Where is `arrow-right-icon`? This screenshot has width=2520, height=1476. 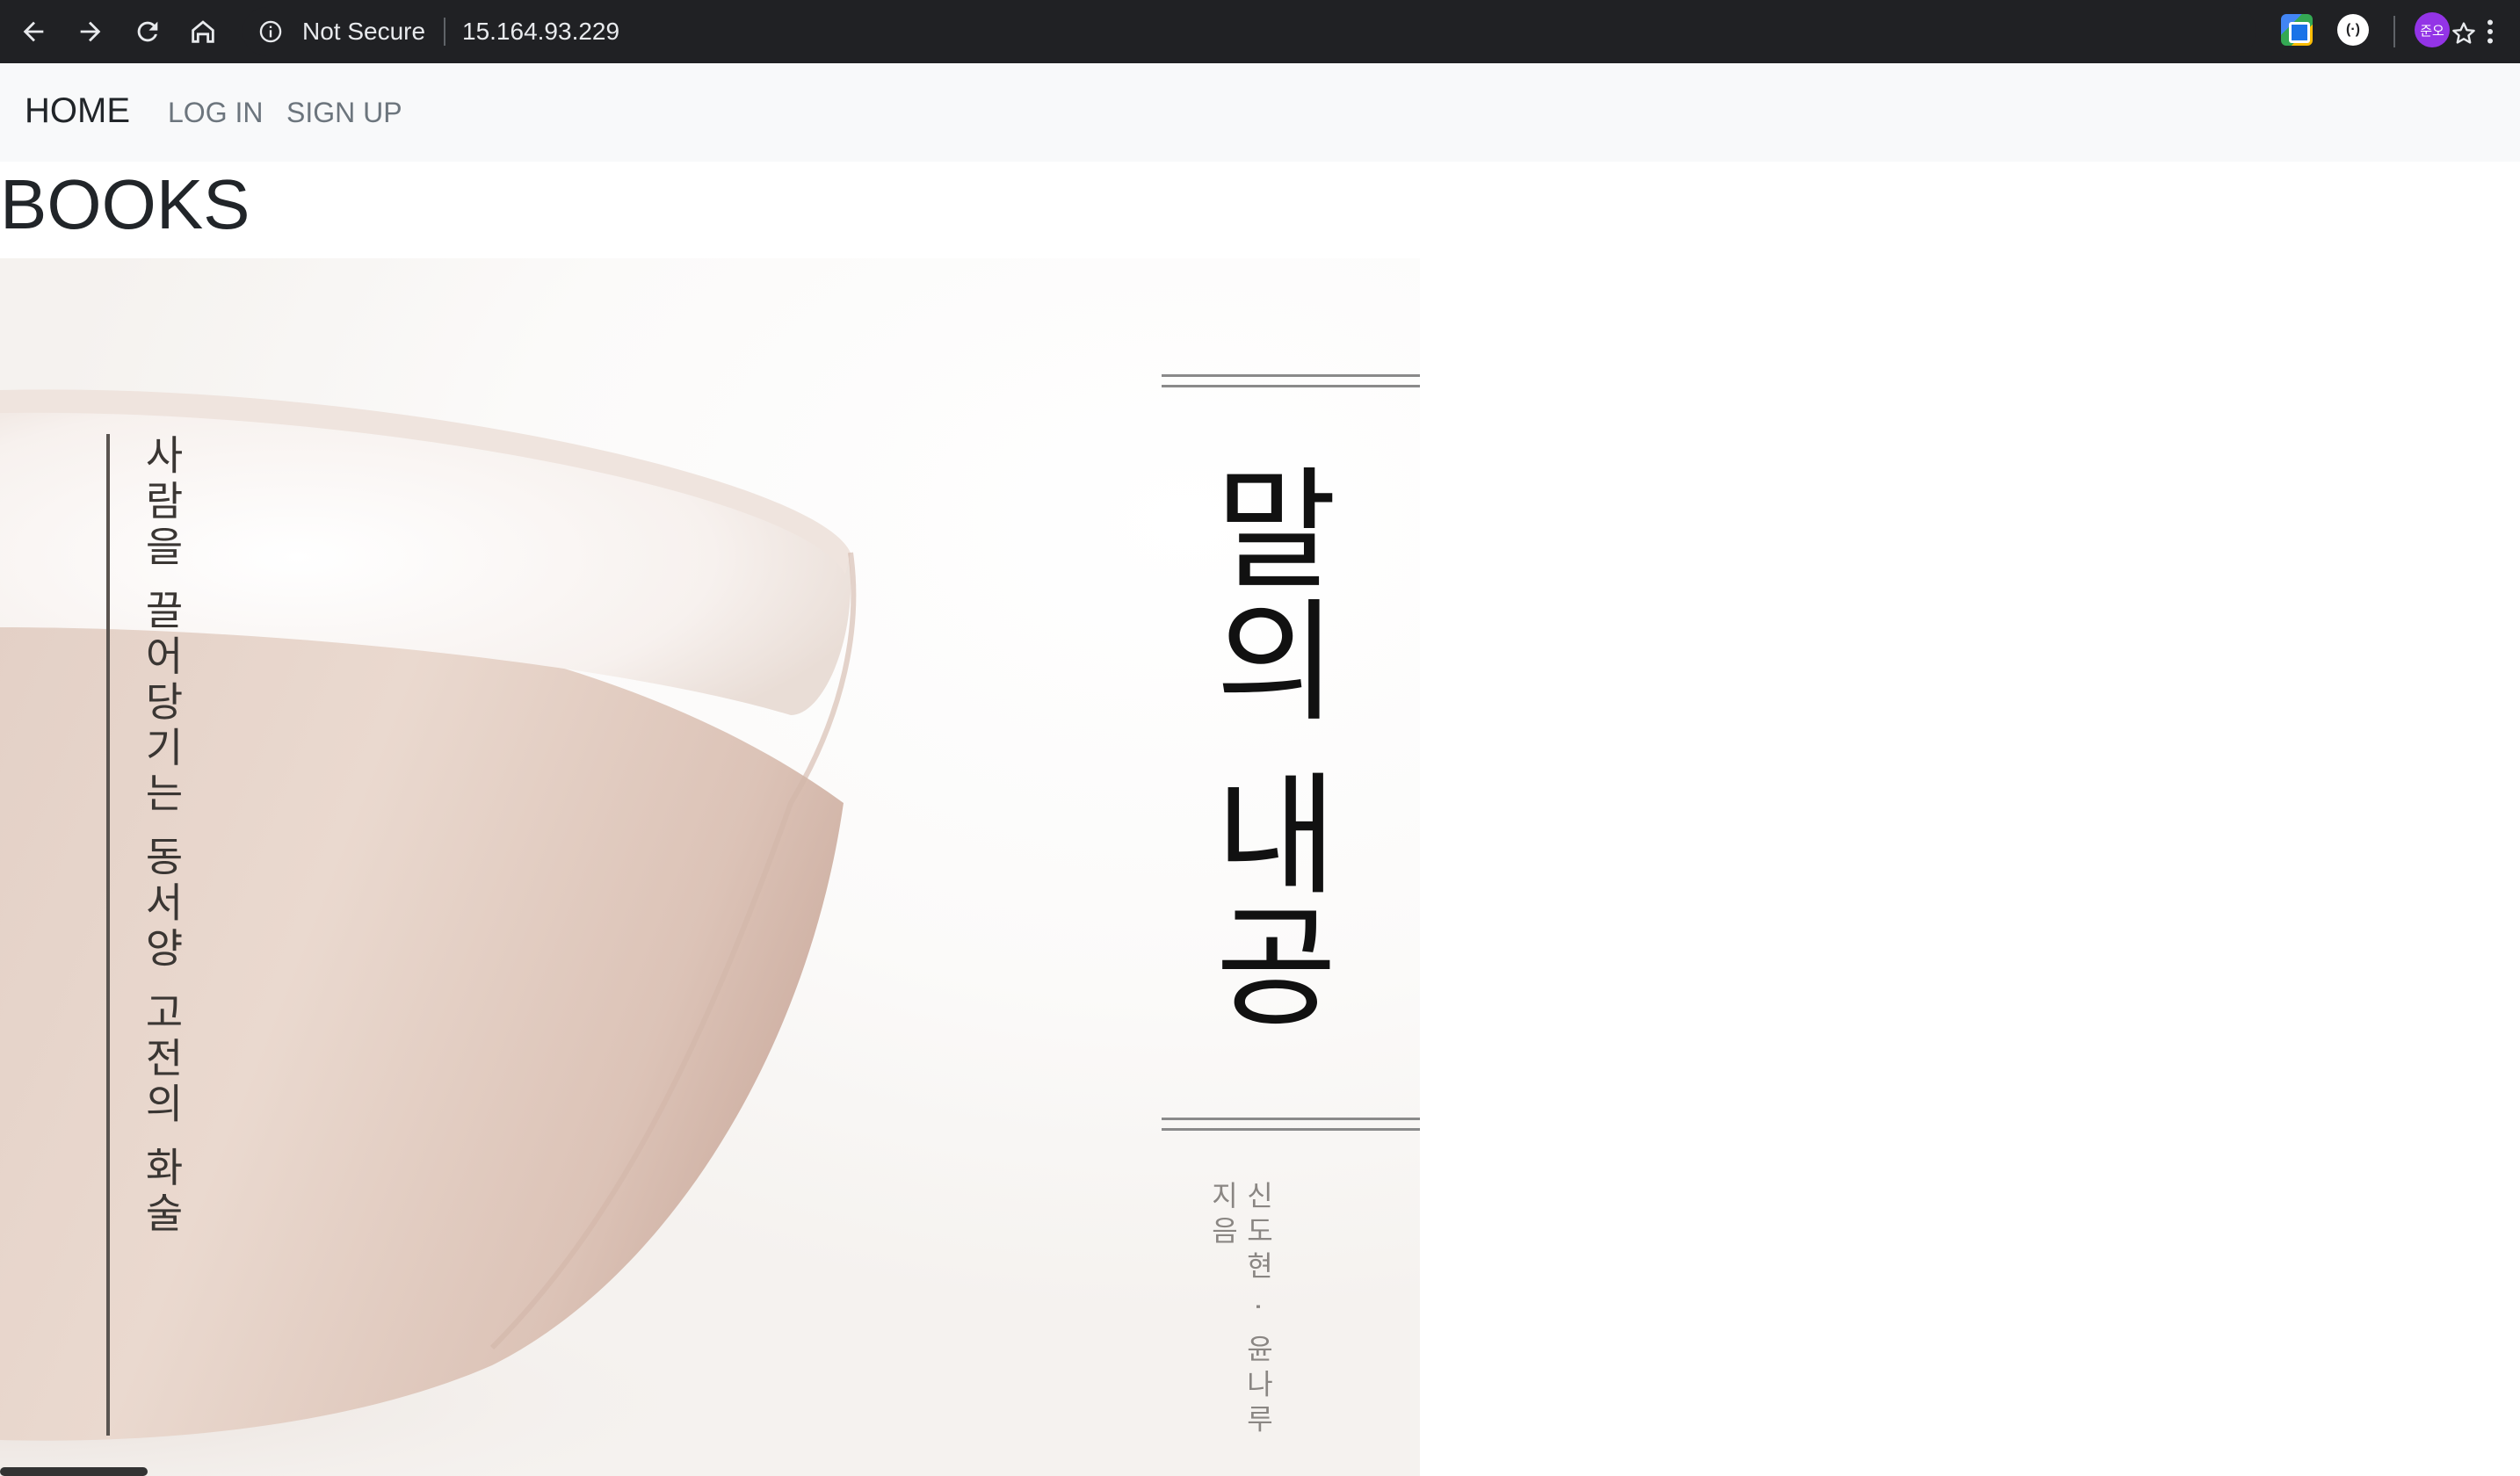
arrow-right-icon is located at coordinates (90, 31).